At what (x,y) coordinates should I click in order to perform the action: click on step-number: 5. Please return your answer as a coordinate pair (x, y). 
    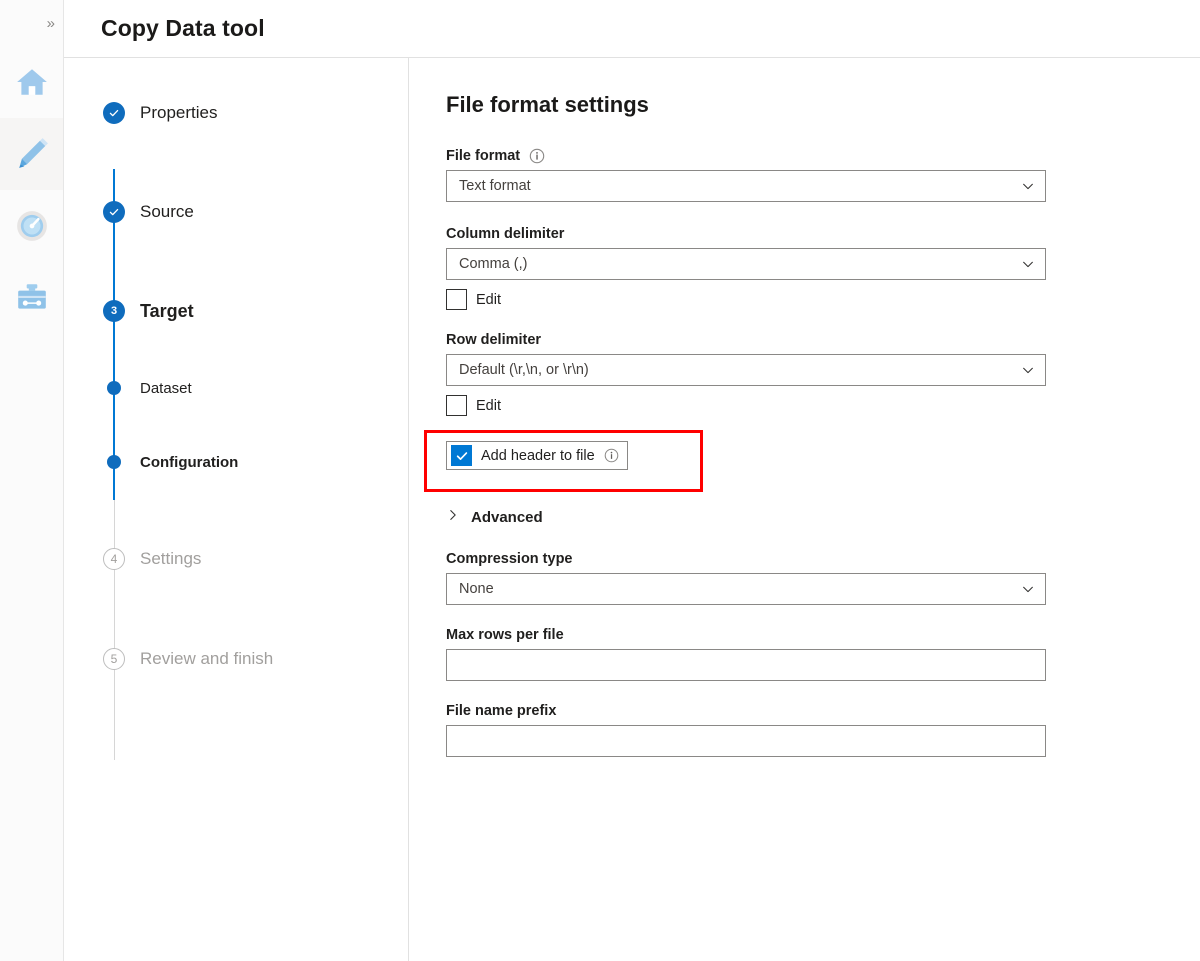
    Looking at the image, I should click on (114, 659).